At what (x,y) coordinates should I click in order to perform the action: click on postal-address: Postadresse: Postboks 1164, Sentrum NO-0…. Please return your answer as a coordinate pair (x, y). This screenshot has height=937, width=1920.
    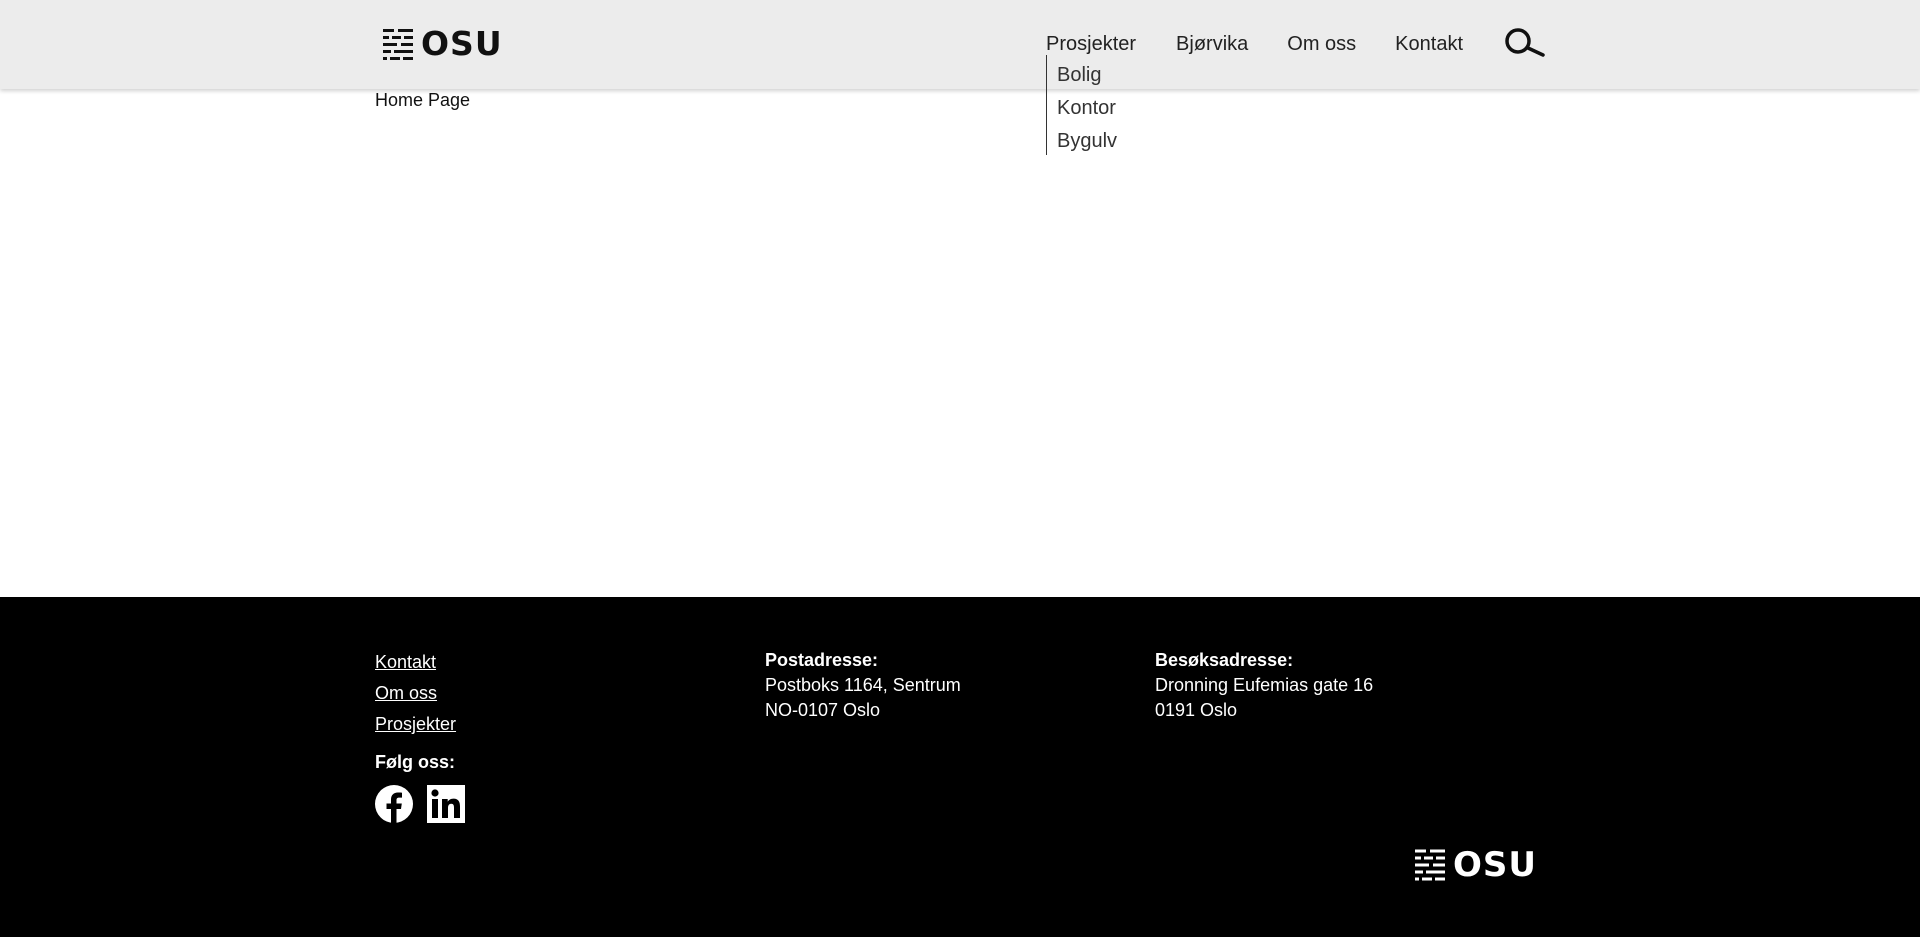
    Looking at the image, I should click on (863, 685).